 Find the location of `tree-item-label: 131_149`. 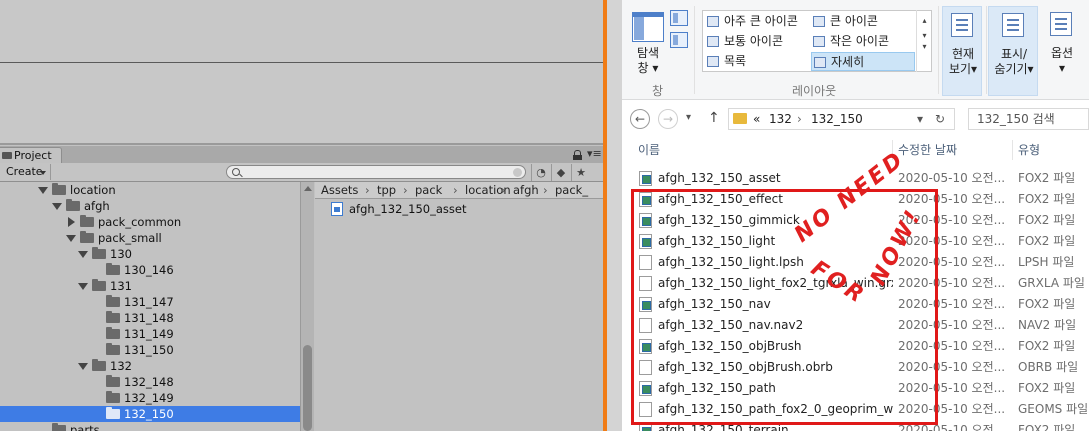

tree-item-label: 131_149 is located at coordinates (149, 334).